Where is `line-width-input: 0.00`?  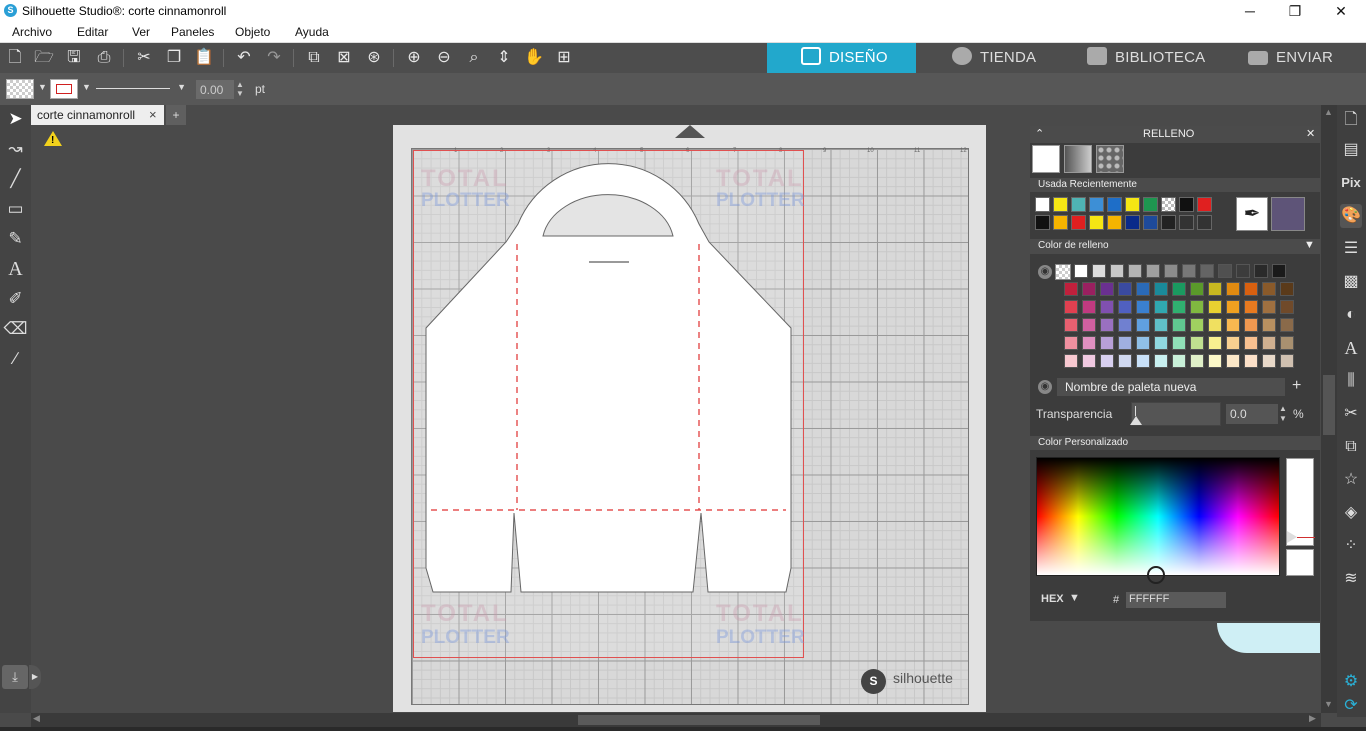 line-width-input: 0.00 is located at coordinates (215, 89).